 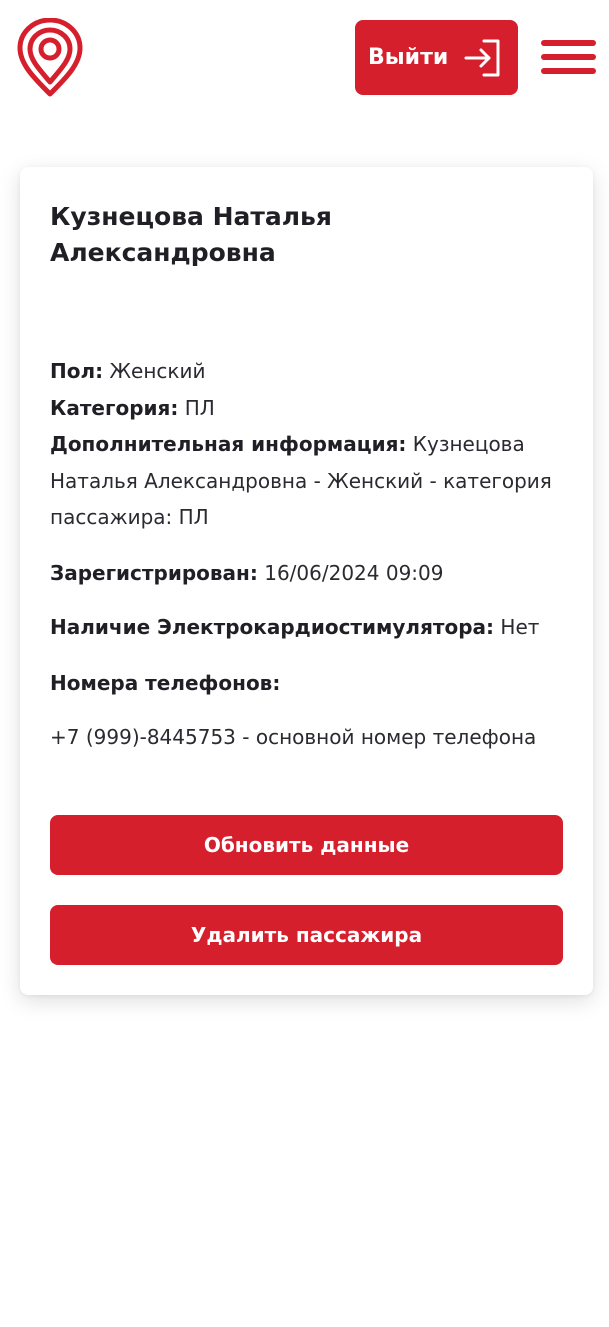 I want to click on passenger-name: Кузнецова Наталья Александровна, so click(x=191, y=234).